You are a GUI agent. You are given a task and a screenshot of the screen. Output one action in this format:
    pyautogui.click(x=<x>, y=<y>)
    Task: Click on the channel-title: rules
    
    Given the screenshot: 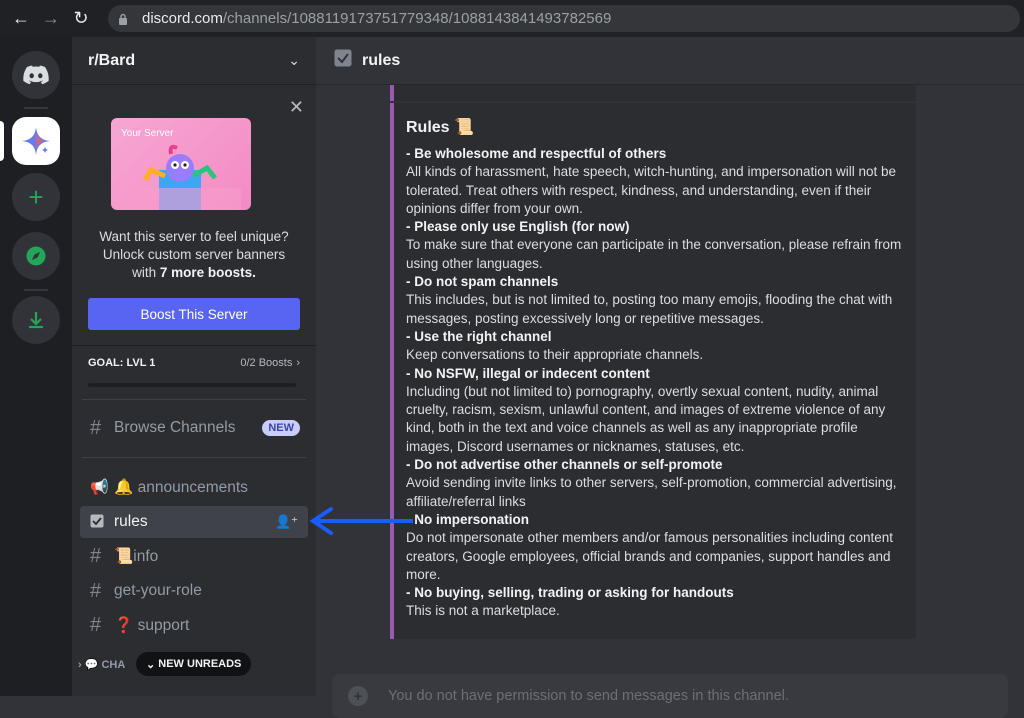 What is the action you would take?
    pyautogui.click(x=381, y=60)
    